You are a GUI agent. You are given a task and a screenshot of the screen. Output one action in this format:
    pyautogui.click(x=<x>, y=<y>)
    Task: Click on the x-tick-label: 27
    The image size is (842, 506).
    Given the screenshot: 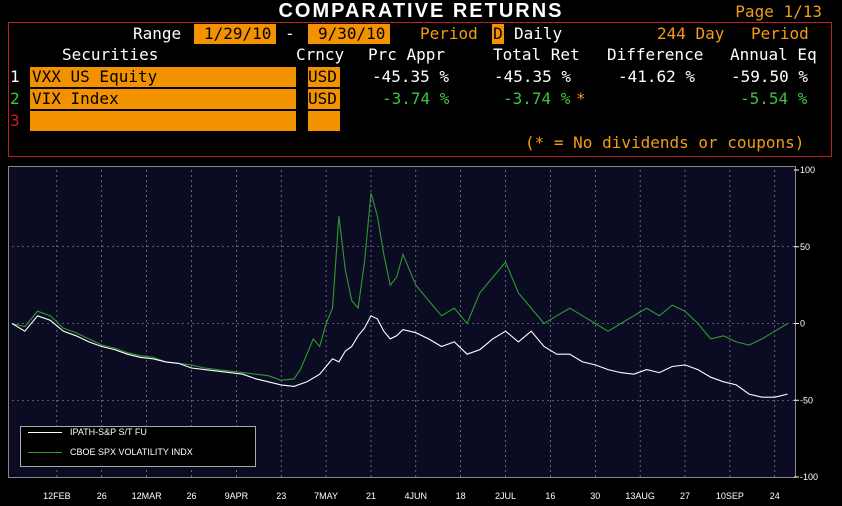 What is the action you would take?
    pyautogui.click(x=685, y=496)
    